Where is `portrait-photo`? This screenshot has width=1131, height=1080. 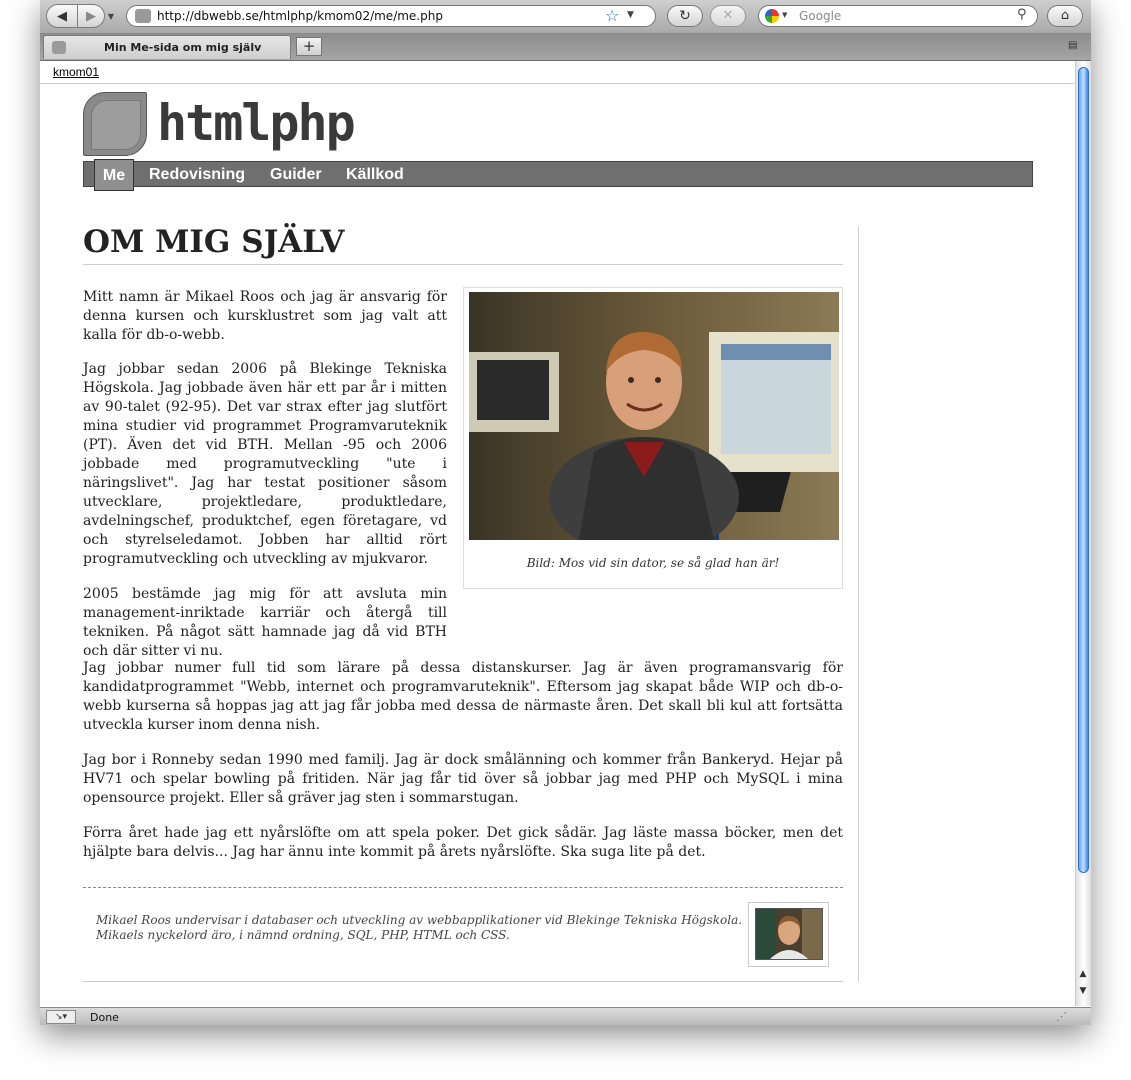
portrait-photo is located at coordinates (654, 416).